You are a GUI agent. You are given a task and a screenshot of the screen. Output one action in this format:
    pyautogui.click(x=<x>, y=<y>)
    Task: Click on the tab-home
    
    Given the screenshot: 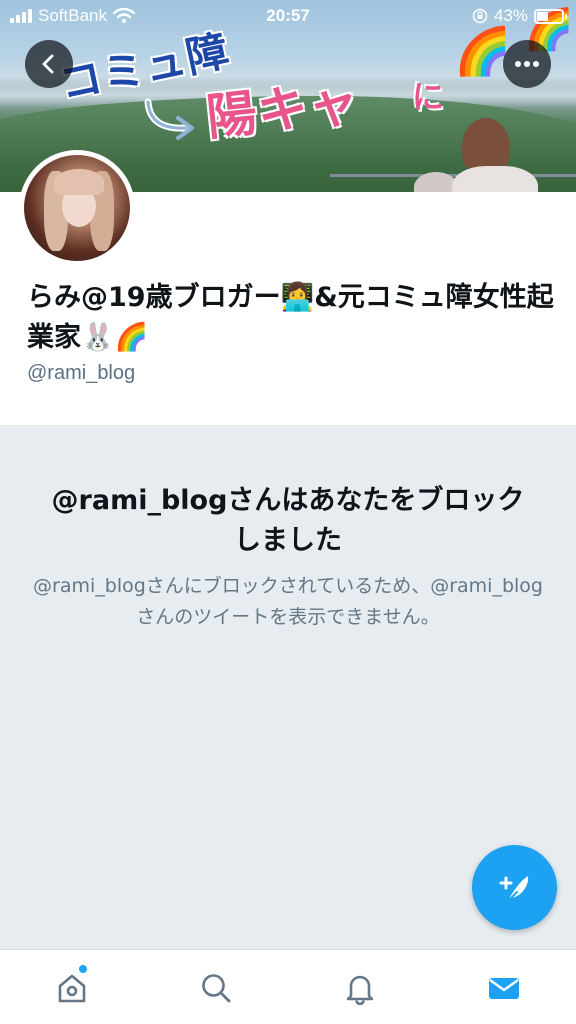 What is the action you would take?
    pyautogui.click(x=72, y=988)
    